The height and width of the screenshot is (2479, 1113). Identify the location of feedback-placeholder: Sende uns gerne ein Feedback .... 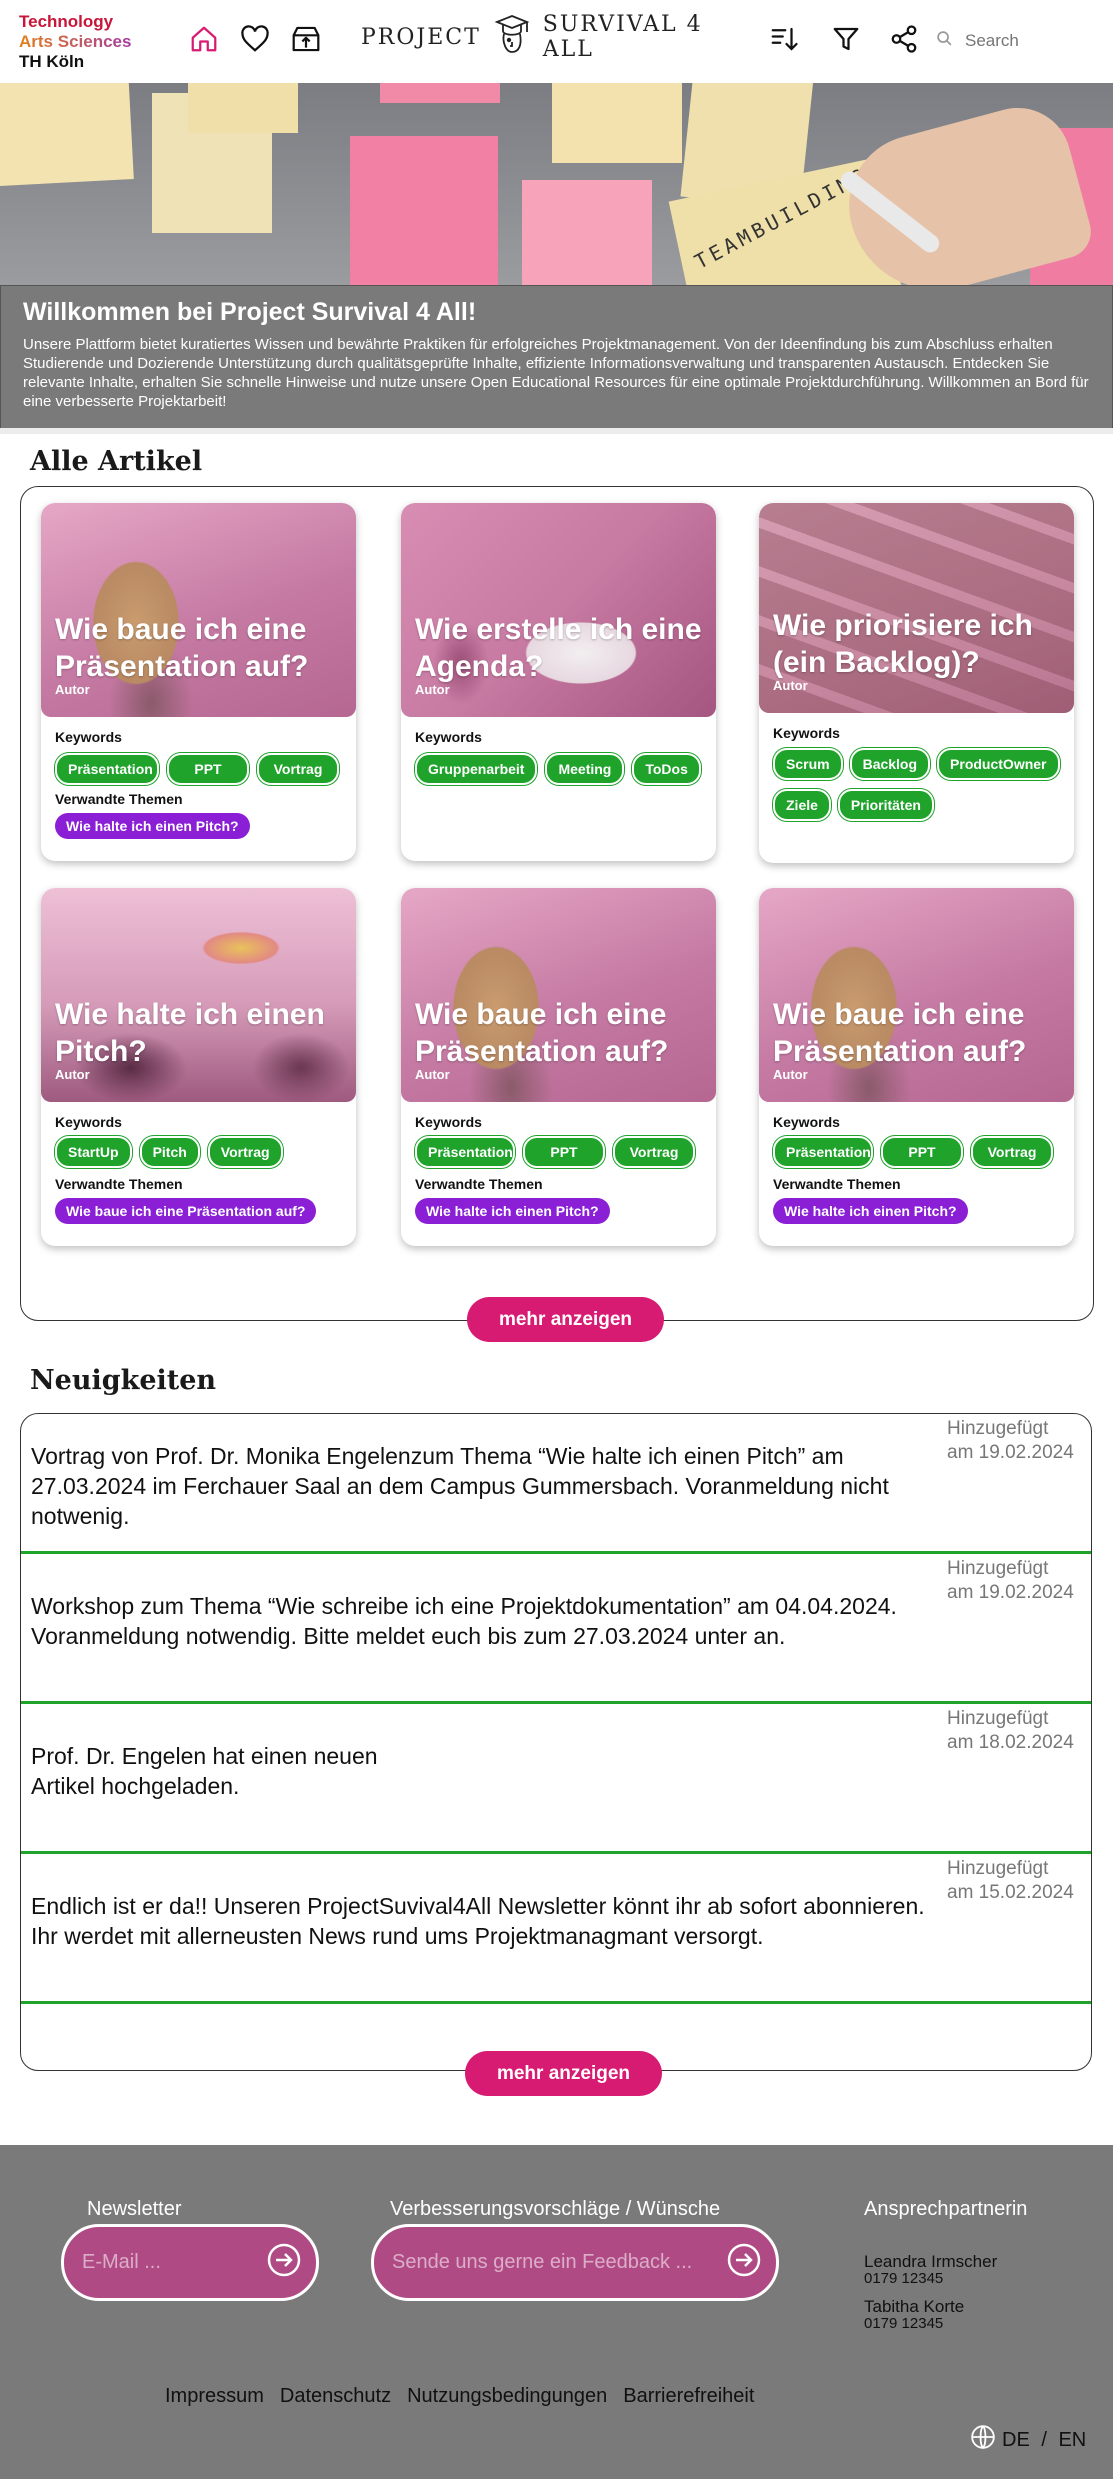
(542, 2262).